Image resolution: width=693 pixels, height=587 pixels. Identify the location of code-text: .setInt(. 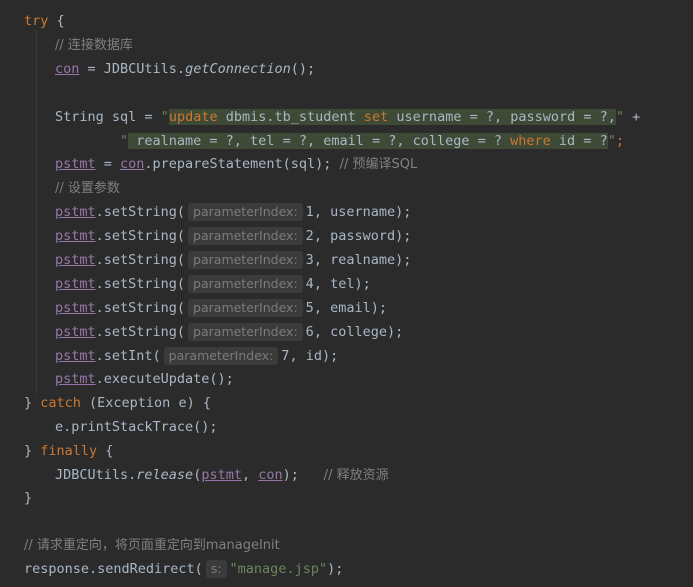
(128, 356).